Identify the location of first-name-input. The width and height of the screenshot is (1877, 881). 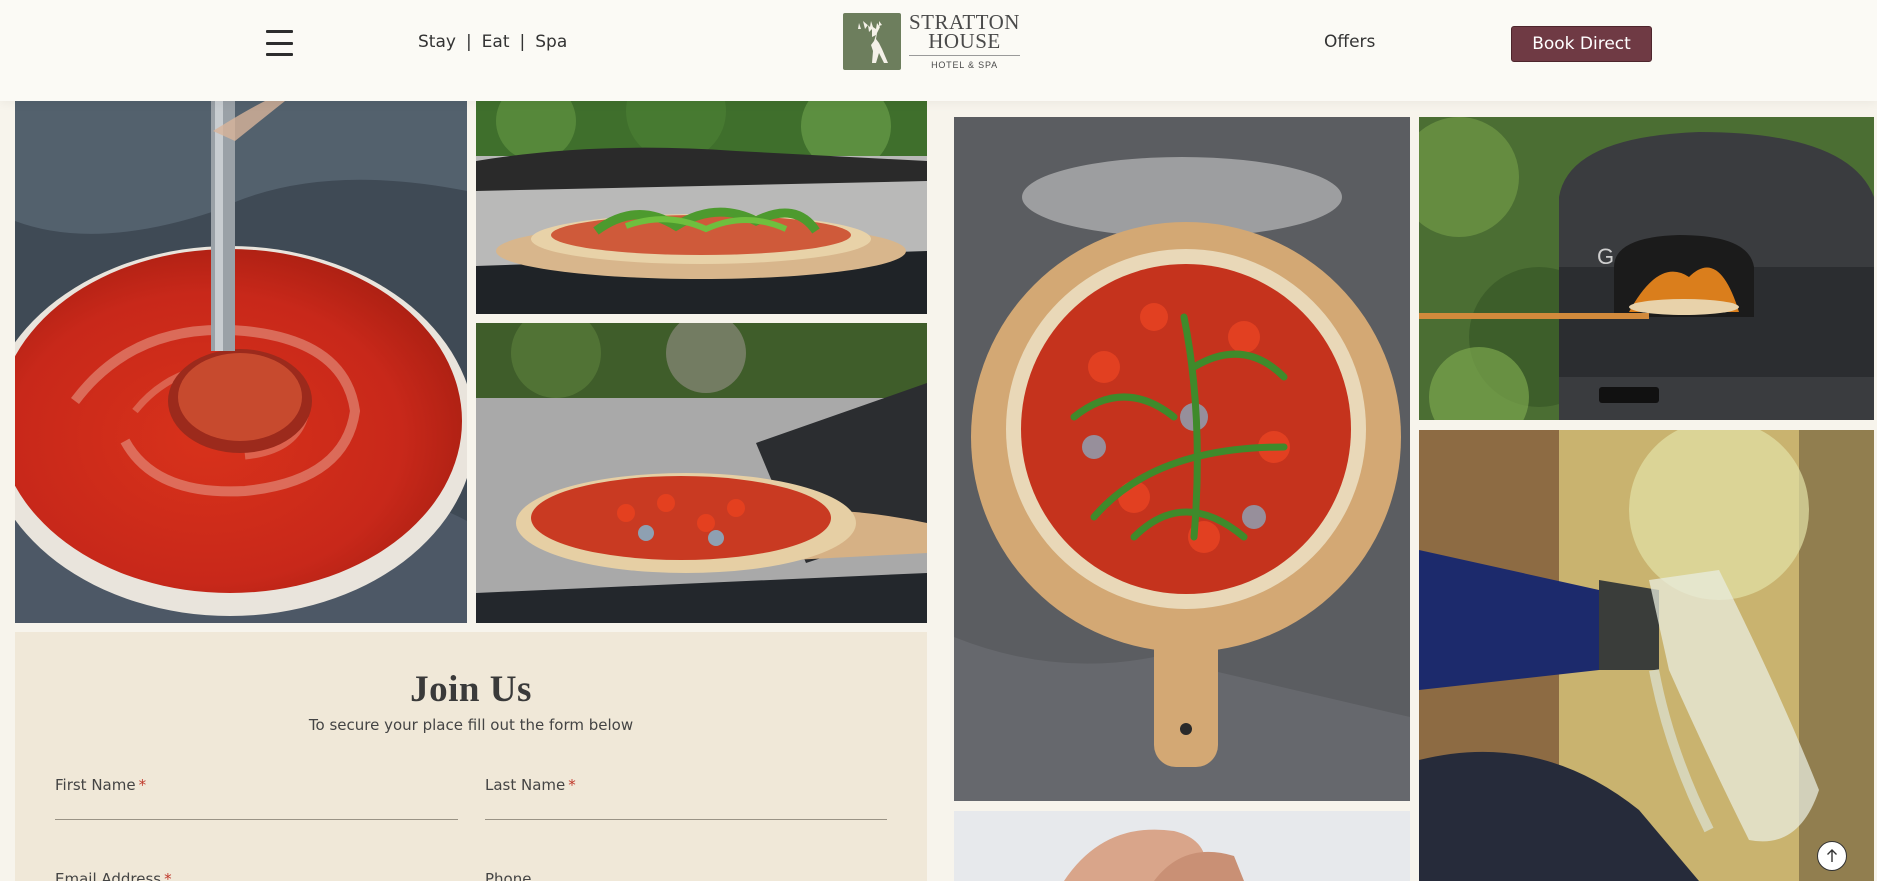
(256, 806).